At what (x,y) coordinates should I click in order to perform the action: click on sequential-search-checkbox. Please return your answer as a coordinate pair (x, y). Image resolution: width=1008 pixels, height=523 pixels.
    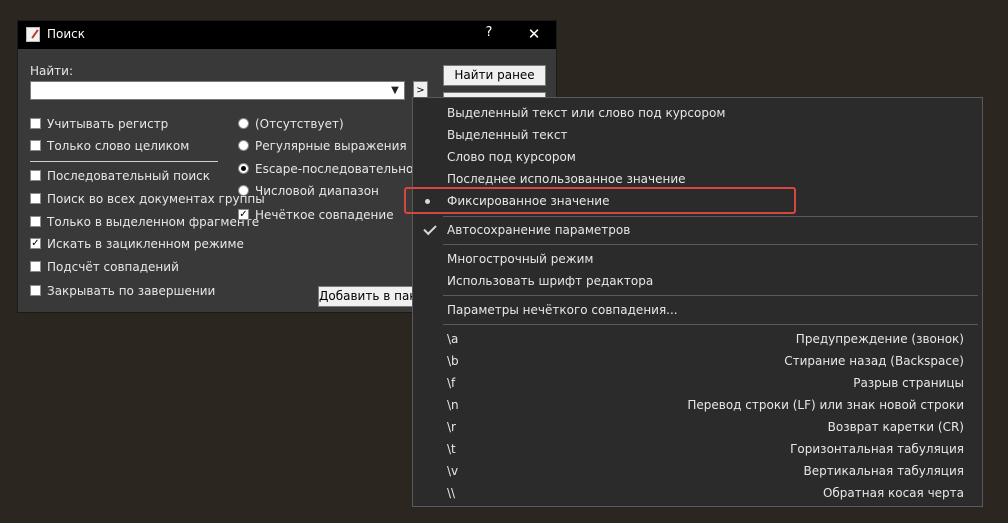
    Looking at the image, I should click on (35, 175).